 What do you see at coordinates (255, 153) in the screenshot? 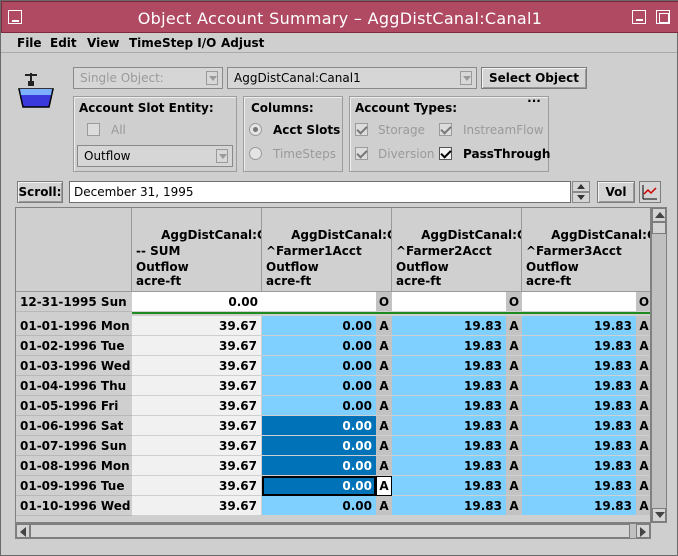
I see `timesteps-radio` at bounding box center [255, 153].